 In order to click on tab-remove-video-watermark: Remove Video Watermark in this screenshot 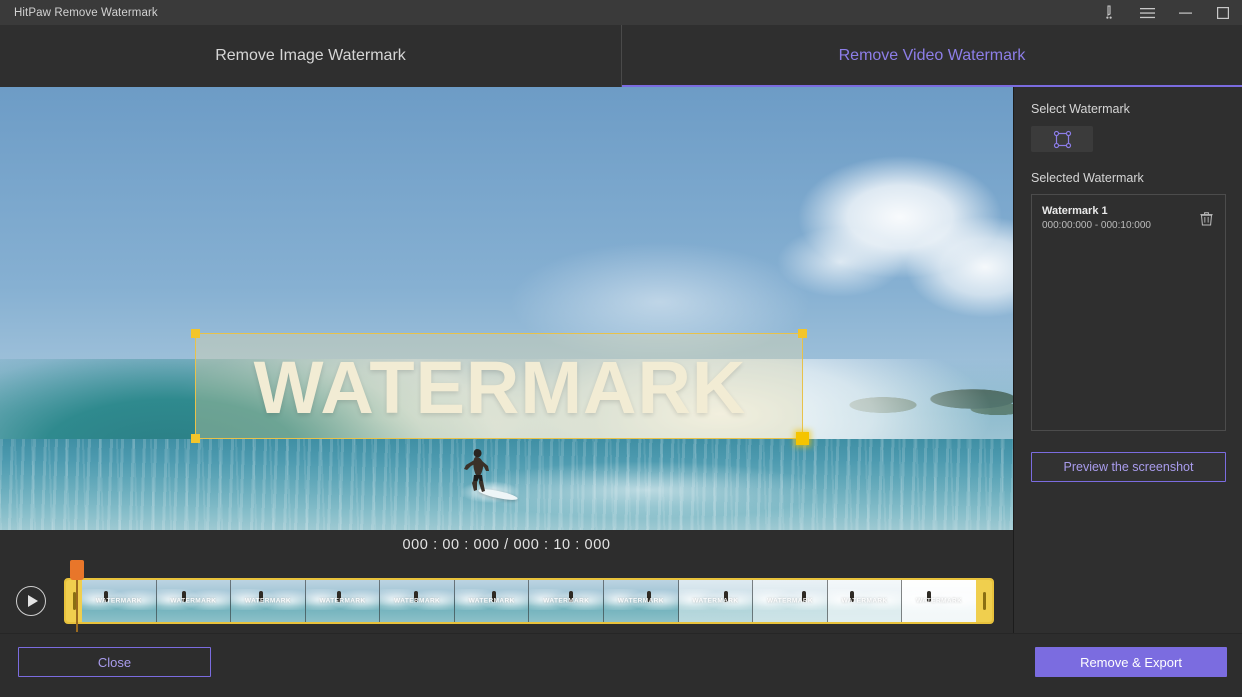, I will do `click(932, 56)`.